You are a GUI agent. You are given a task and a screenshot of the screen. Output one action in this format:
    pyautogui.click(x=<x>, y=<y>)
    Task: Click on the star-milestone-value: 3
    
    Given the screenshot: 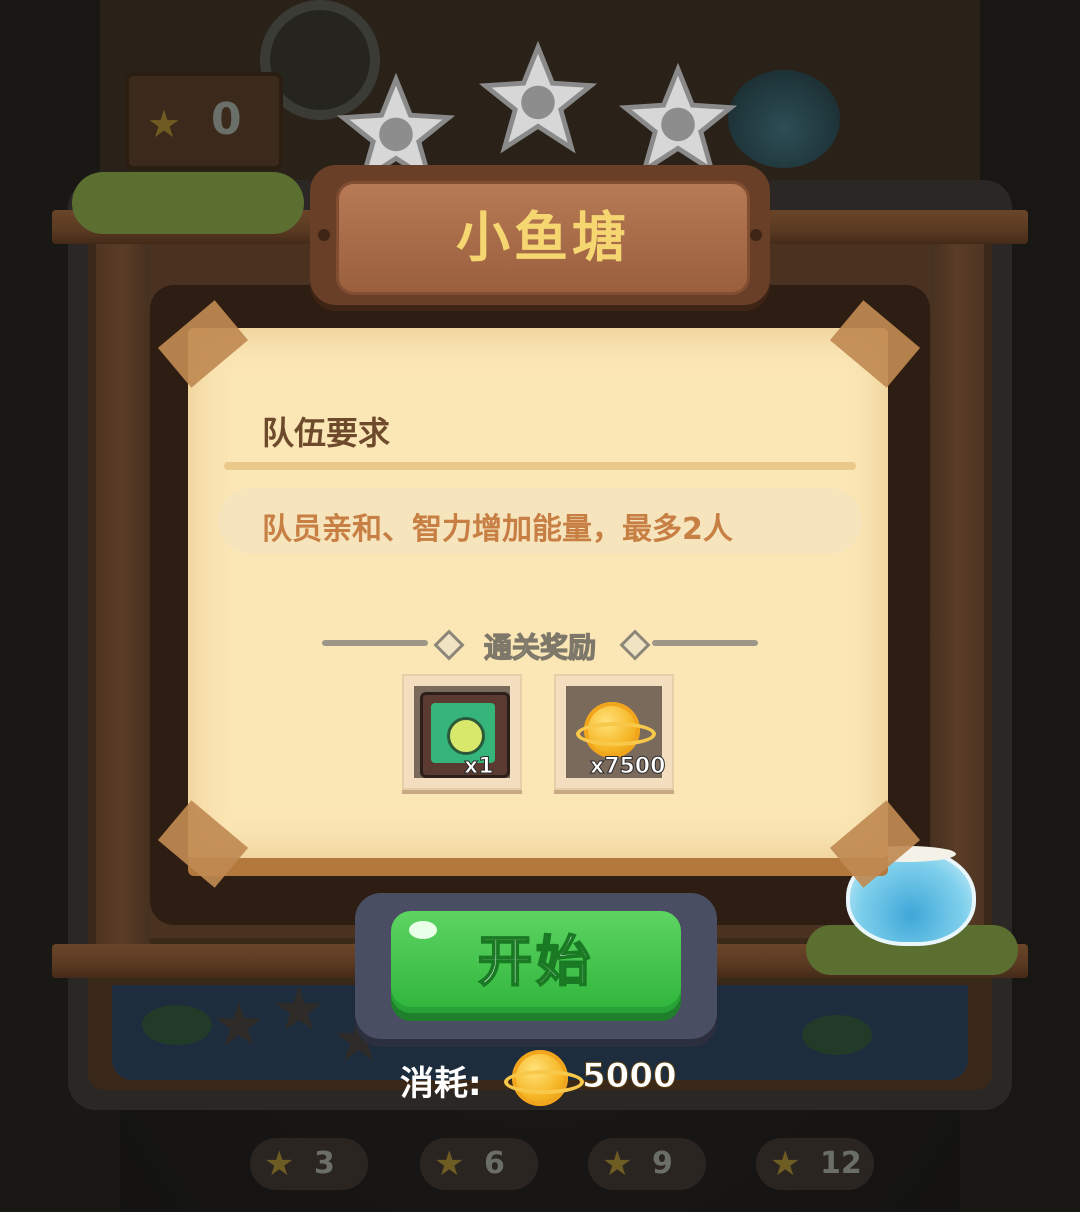 What is the action you would take?
    pyautogui.click(x=324, y=1163)
    